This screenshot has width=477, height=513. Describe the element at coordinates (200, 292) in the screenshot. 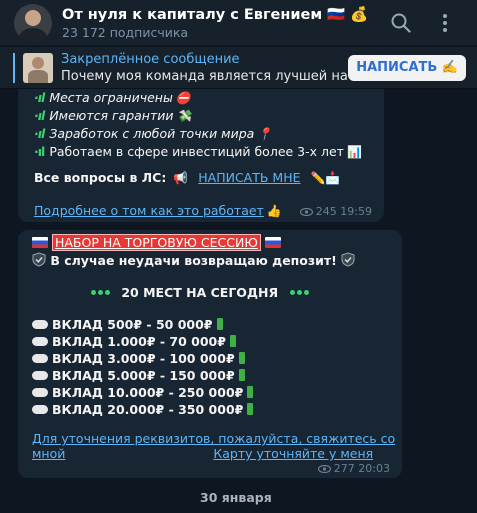

I see `seats-line: 20 МЕСТ НА СЕГОДНЯ` at that location.